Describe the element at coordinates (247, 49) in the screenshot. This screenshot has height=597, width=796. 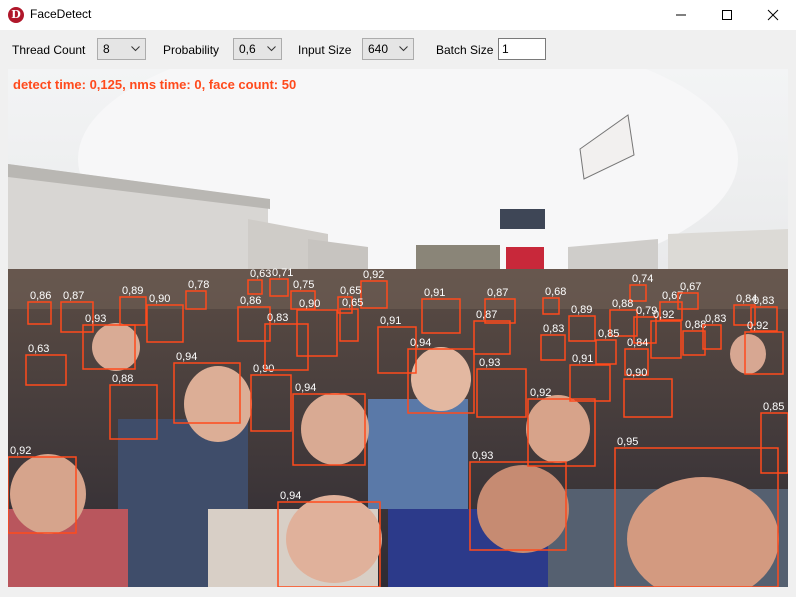
I see `probability-value: 0,6` at that location.